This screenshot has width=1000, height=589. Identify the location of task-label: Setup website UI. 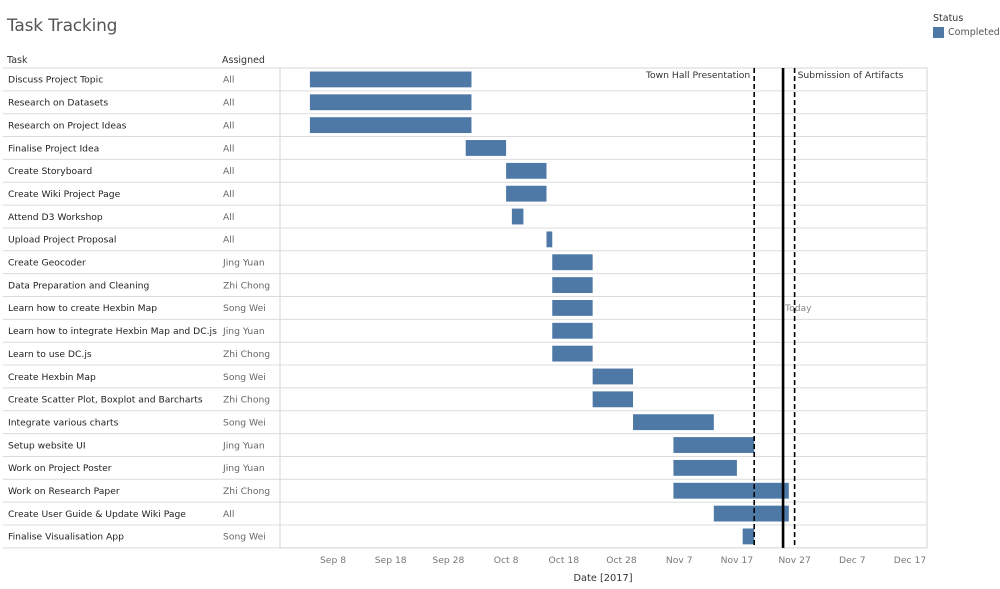
(47, 445).